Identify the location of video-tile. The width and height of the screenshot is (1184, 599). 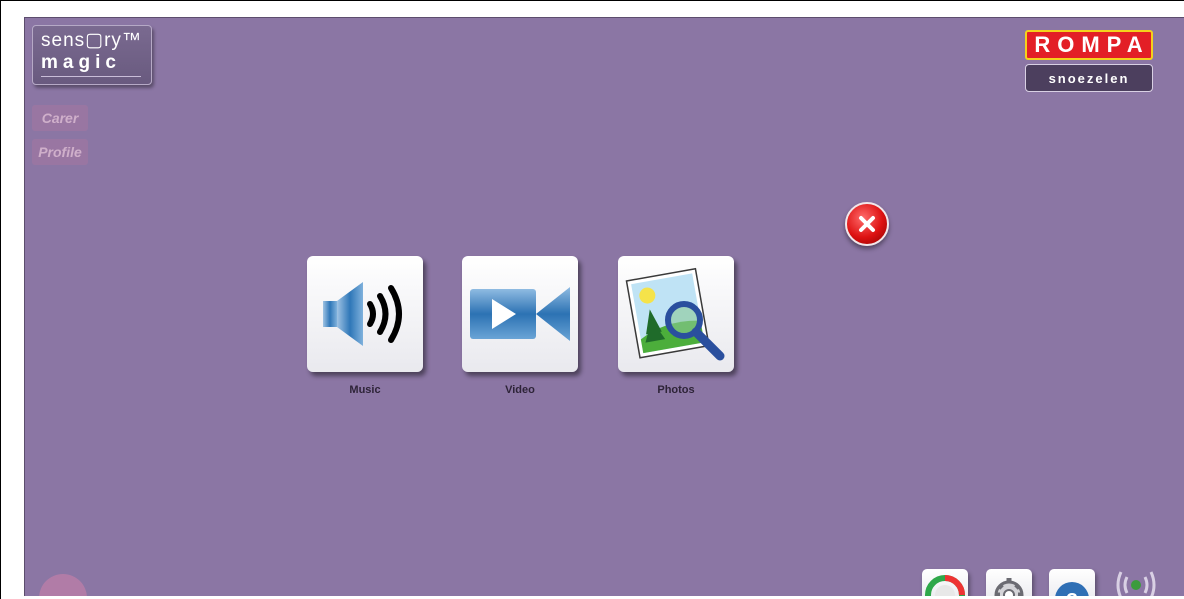
(520, 314).